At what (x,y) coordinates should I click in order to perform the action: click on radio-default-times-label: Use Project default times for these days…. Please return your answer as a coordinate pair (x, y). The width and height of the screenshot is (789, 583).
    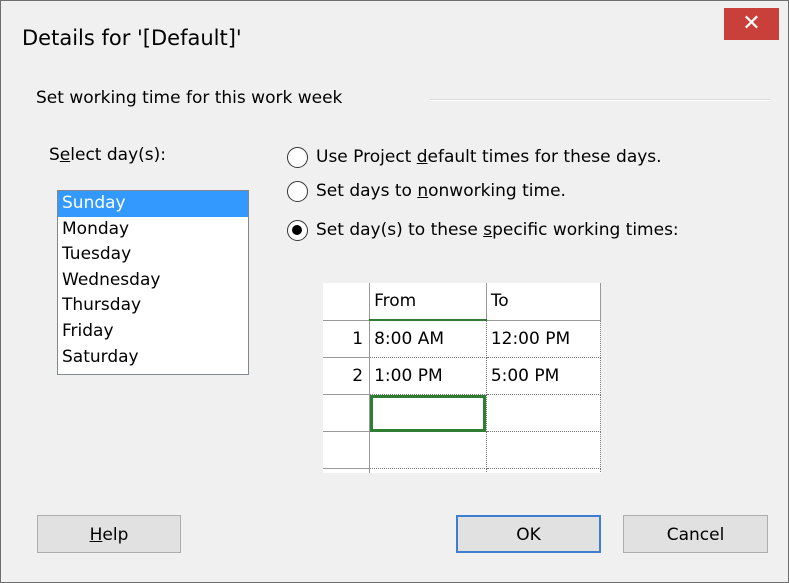
    Looking at the image, I should click on (489, 157).